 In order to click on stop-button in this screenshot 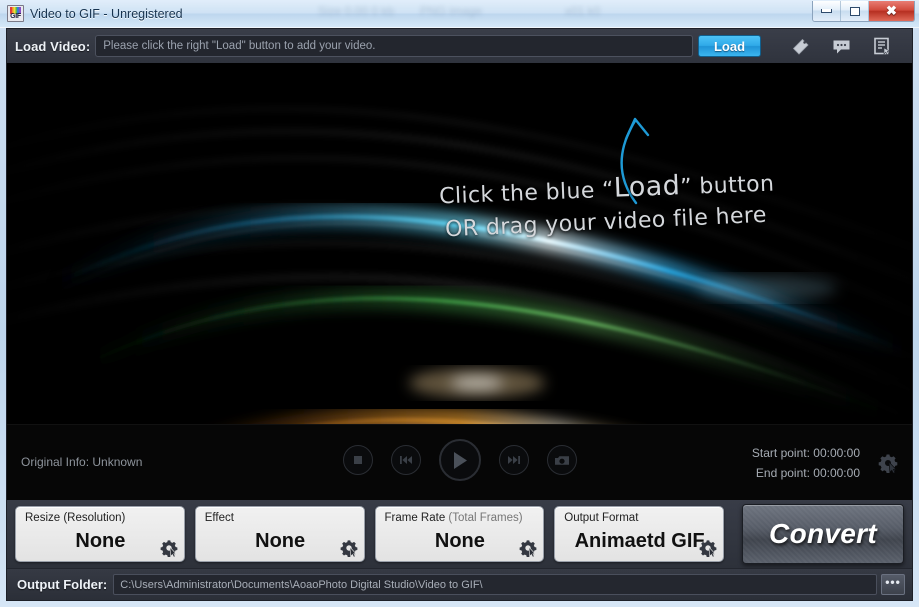, I will do `click(357, 460)`.